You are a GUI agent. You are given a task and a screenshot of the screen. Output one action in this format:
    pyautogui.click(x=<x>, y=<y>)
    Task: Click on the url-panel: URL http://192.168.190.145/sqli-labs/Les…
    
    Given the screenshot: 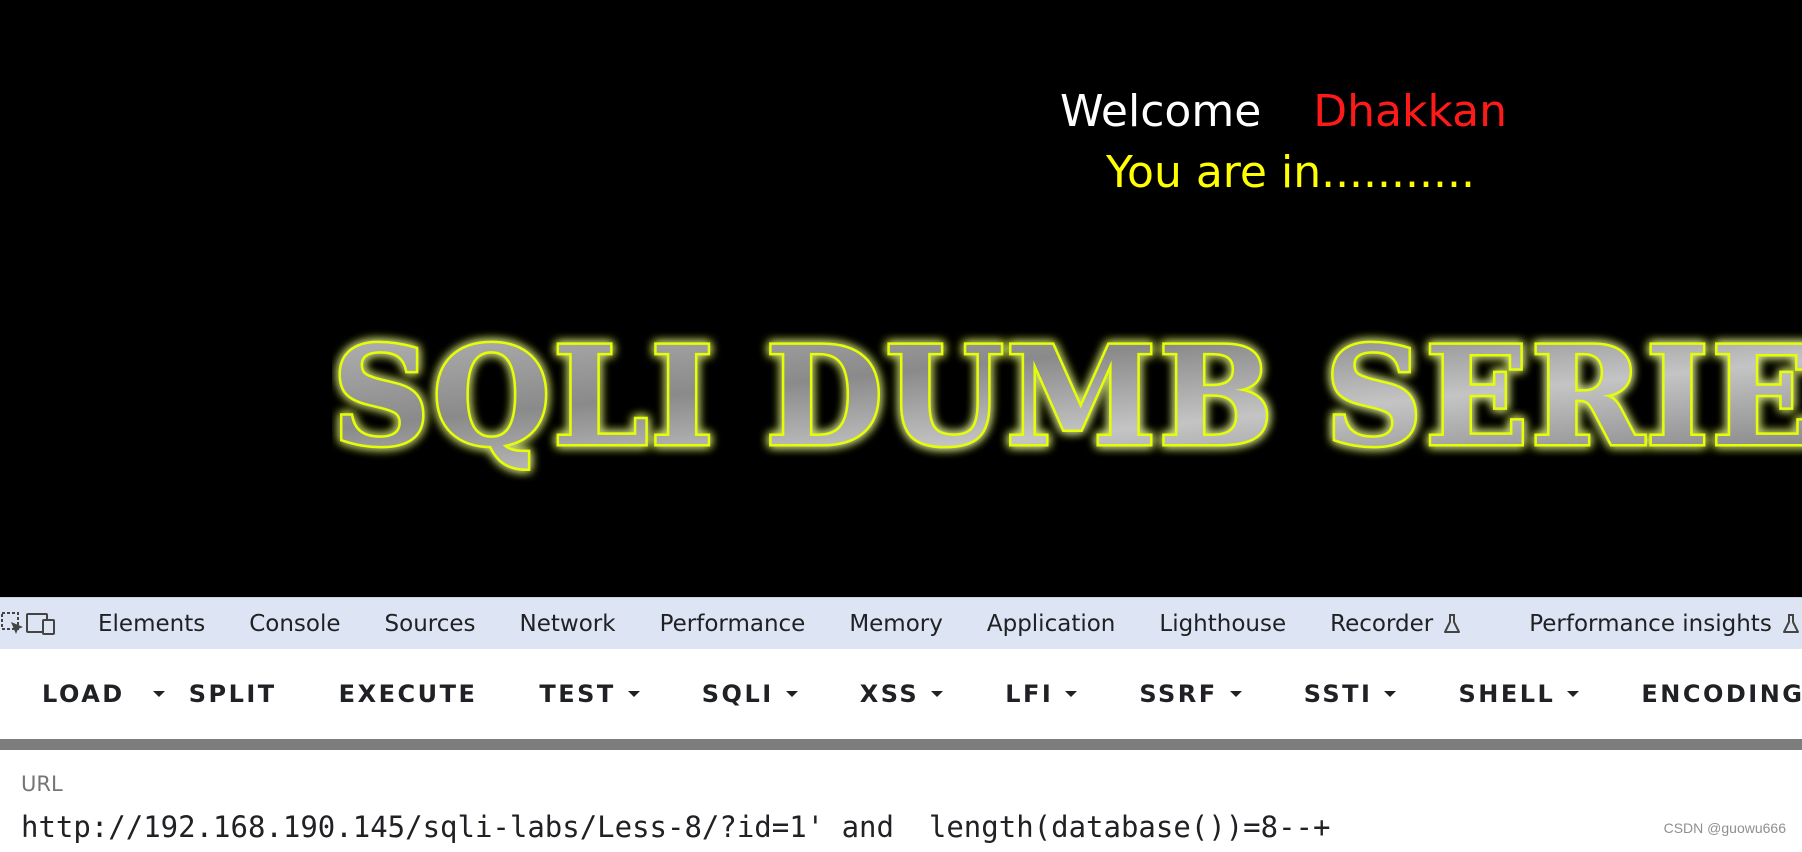 What is the action you would take?
    pyautogui.click(x=901, y=801)
    